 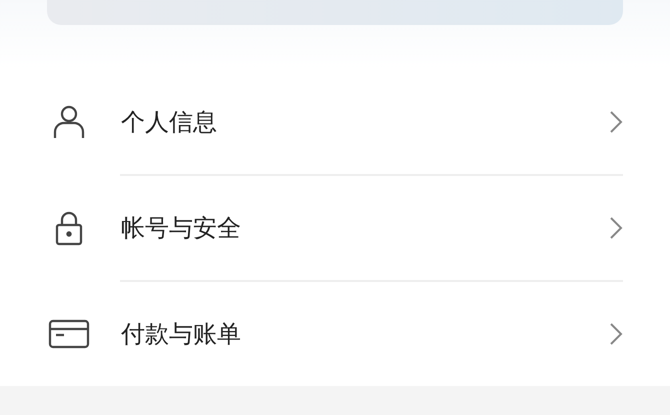 I want to click on menu-item-label: 个人信息, so click(x=365, y=122).